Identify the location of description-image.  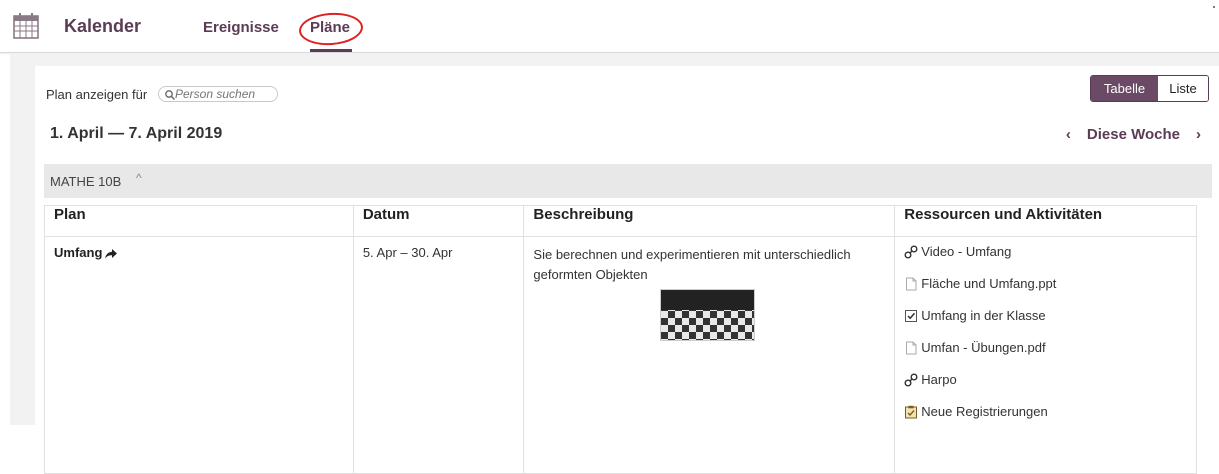
(708, 315).